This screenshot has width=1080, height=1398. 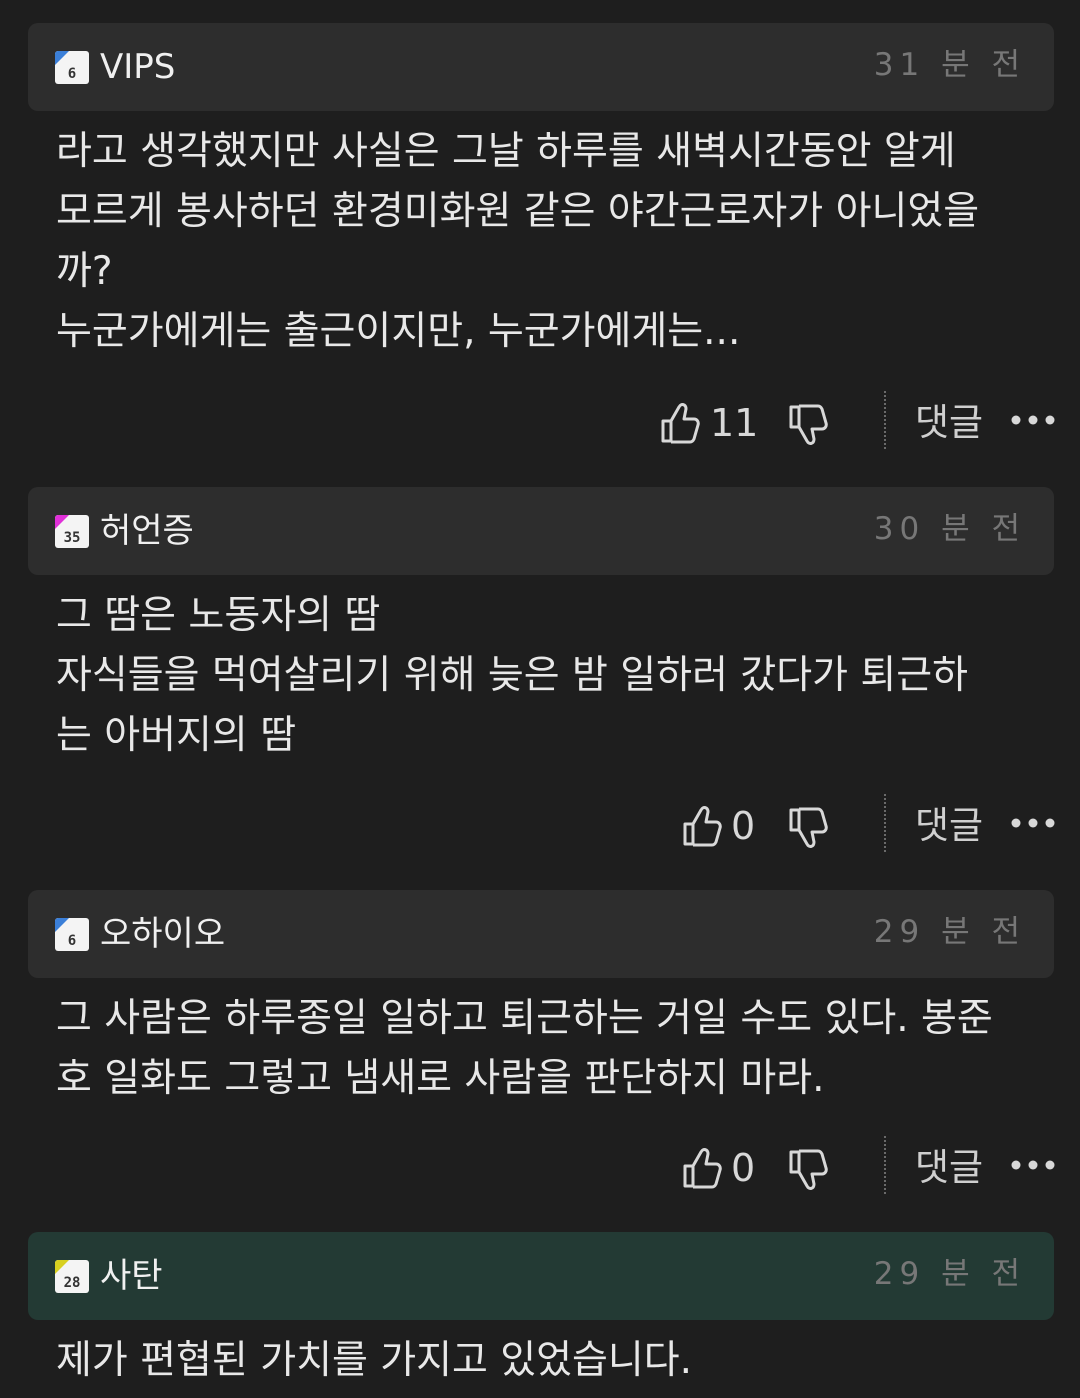 I want to click on comment-actions: 11 댓글, so click(x=540, y=423).